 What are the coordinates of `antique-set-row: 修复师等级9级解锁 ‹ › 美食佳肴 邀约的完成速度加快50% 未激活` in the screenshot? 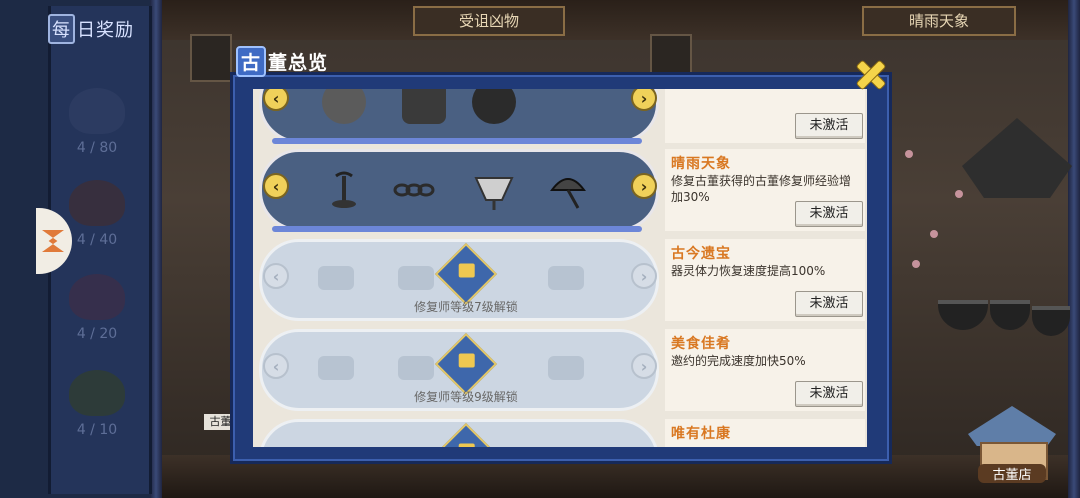 It's located at (561, 370).